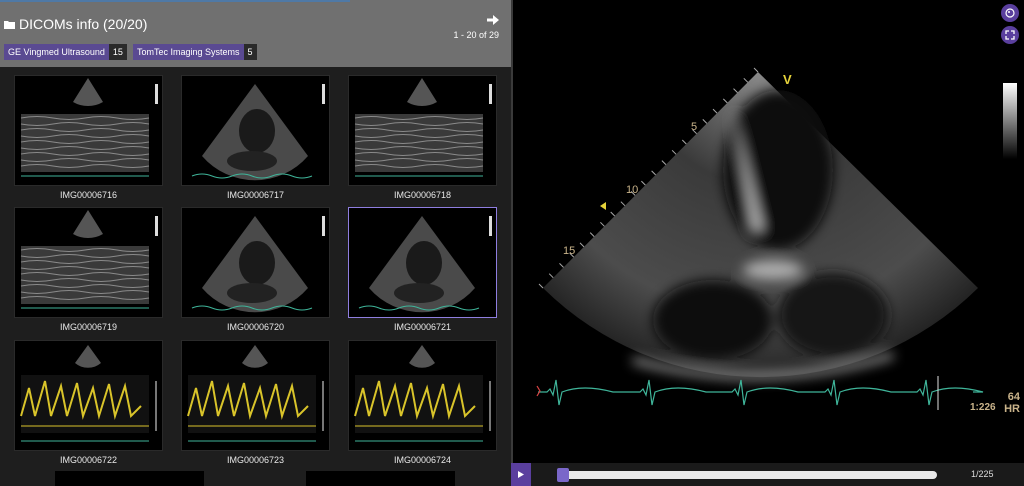 The height and width of the screenshot is (486, 1024). What do you see at coordinates (749, 475) in the screenshot?
I see `playback-slider` at bounding box center [749, 475].